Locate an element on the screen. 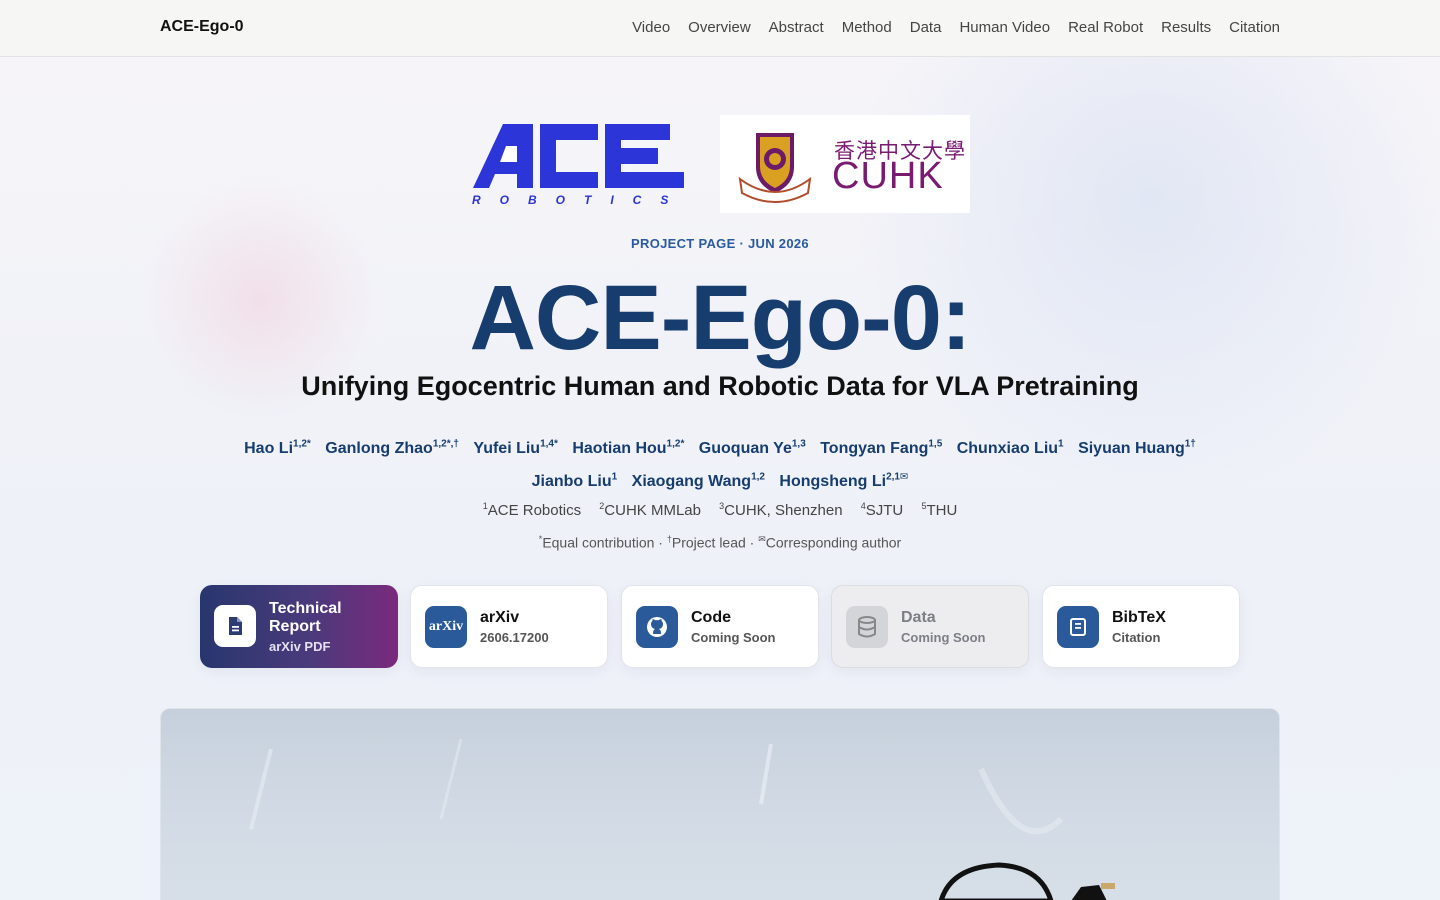 The image size is (1440, 900). author-item: Jianbo Liu1 is located at coordinates (575, 480).